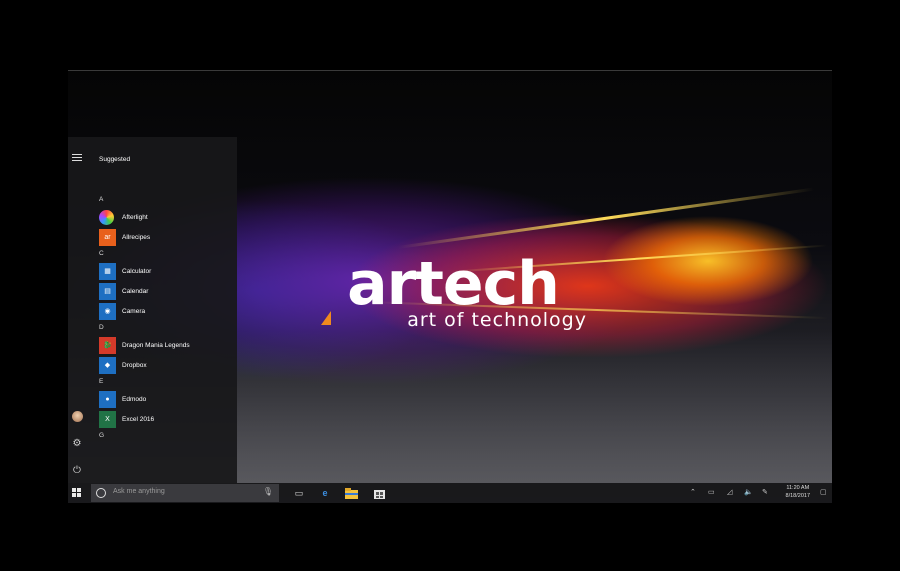 The image size is (900, 571). I want to click on app-item: 🐉 Dragon Mania Legends, so click(165, 345).